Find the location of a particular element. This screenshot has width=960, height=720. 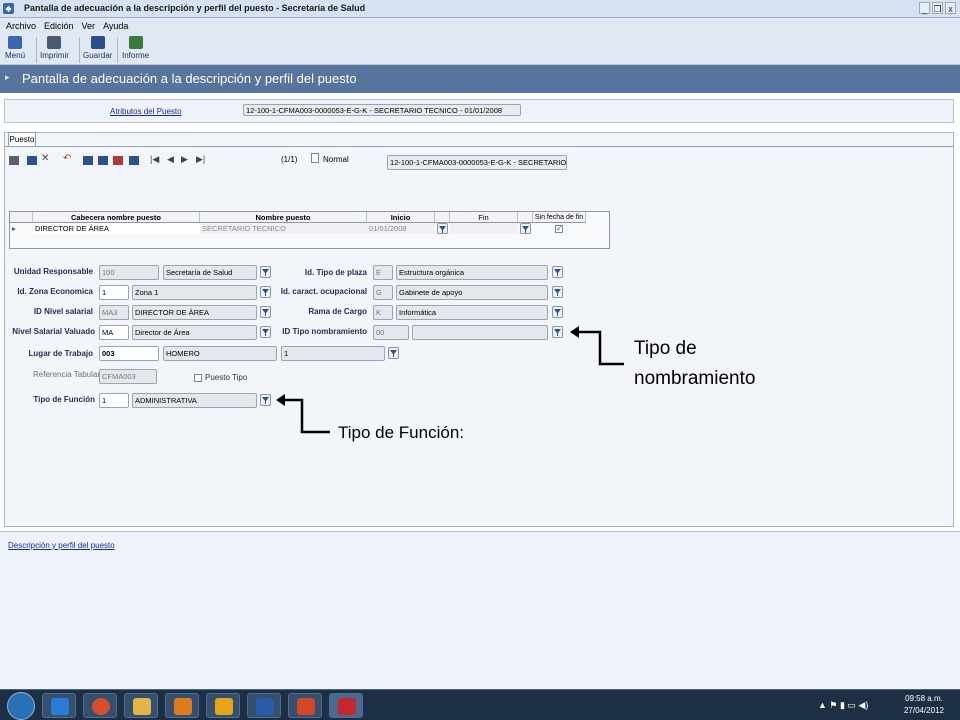

column-header-sin-fecha: Sin fecha de fin is located at coordinates (559, 217).